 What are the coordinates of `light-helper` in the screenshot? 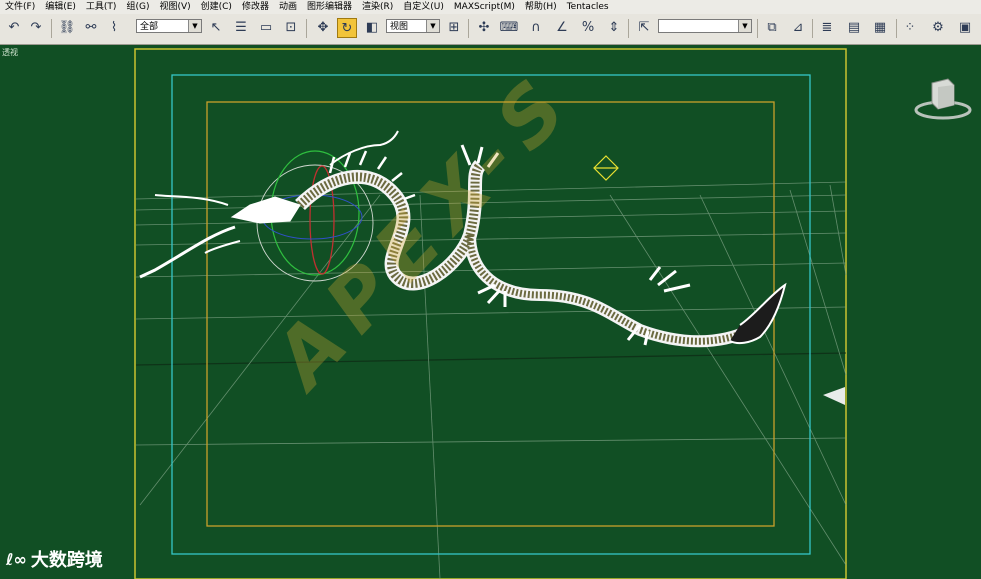 It's located at (606, 168).